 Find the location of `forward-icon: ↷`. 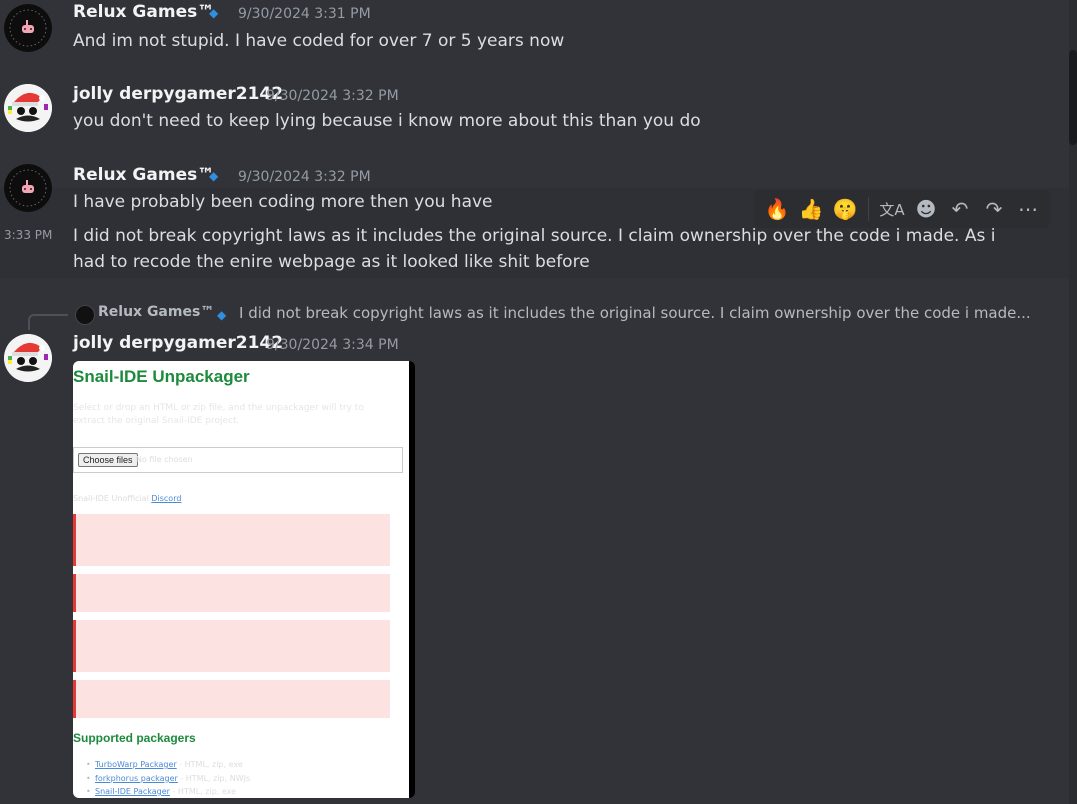

forward-icon: ↷ is located at coordinates (994, 209).